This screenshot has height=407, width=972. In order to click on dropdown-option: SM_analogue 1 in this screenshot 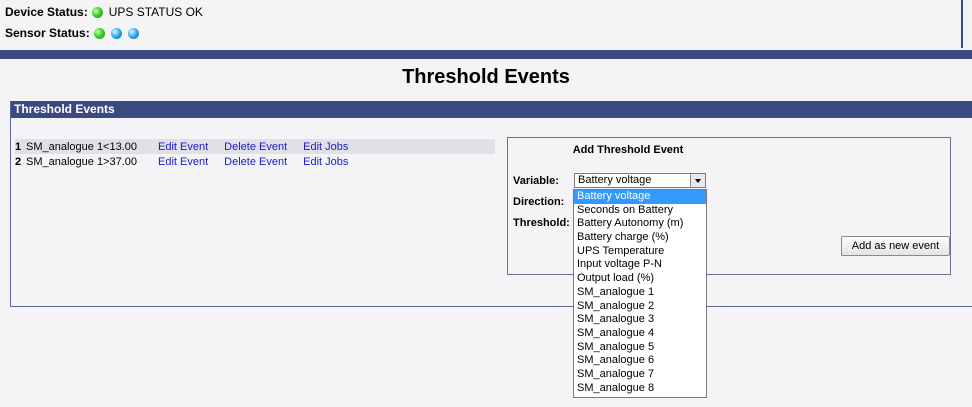, I will do `click(640, 293)`.